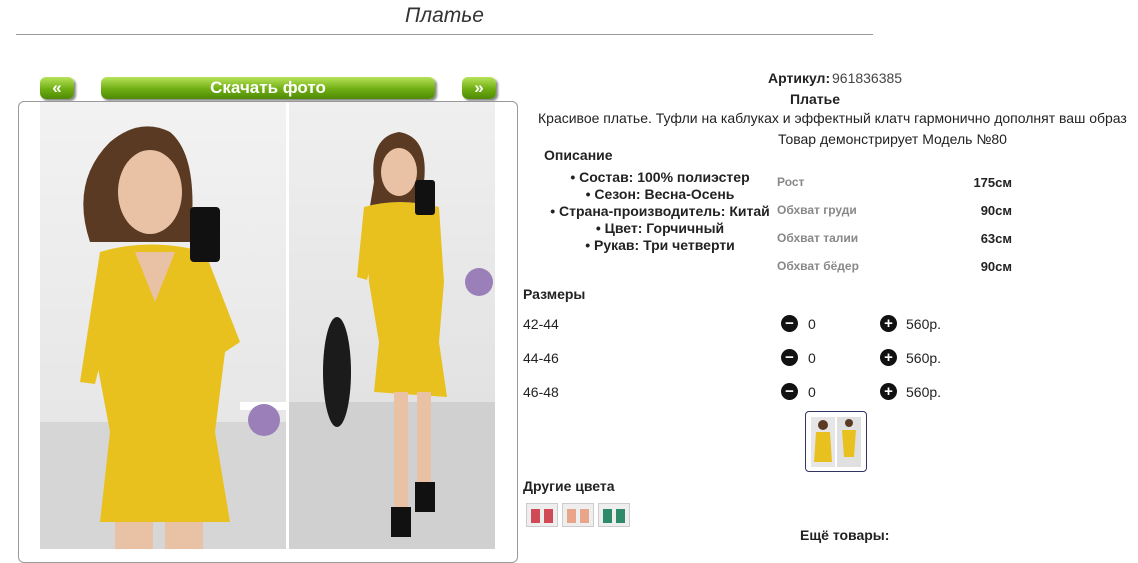 Image resolution: width=1138 pixels, height=563 pixels. Describe the element at coordinates (996, 210) in the screenshot. I see `measure-value-chest: 90см` at that location.